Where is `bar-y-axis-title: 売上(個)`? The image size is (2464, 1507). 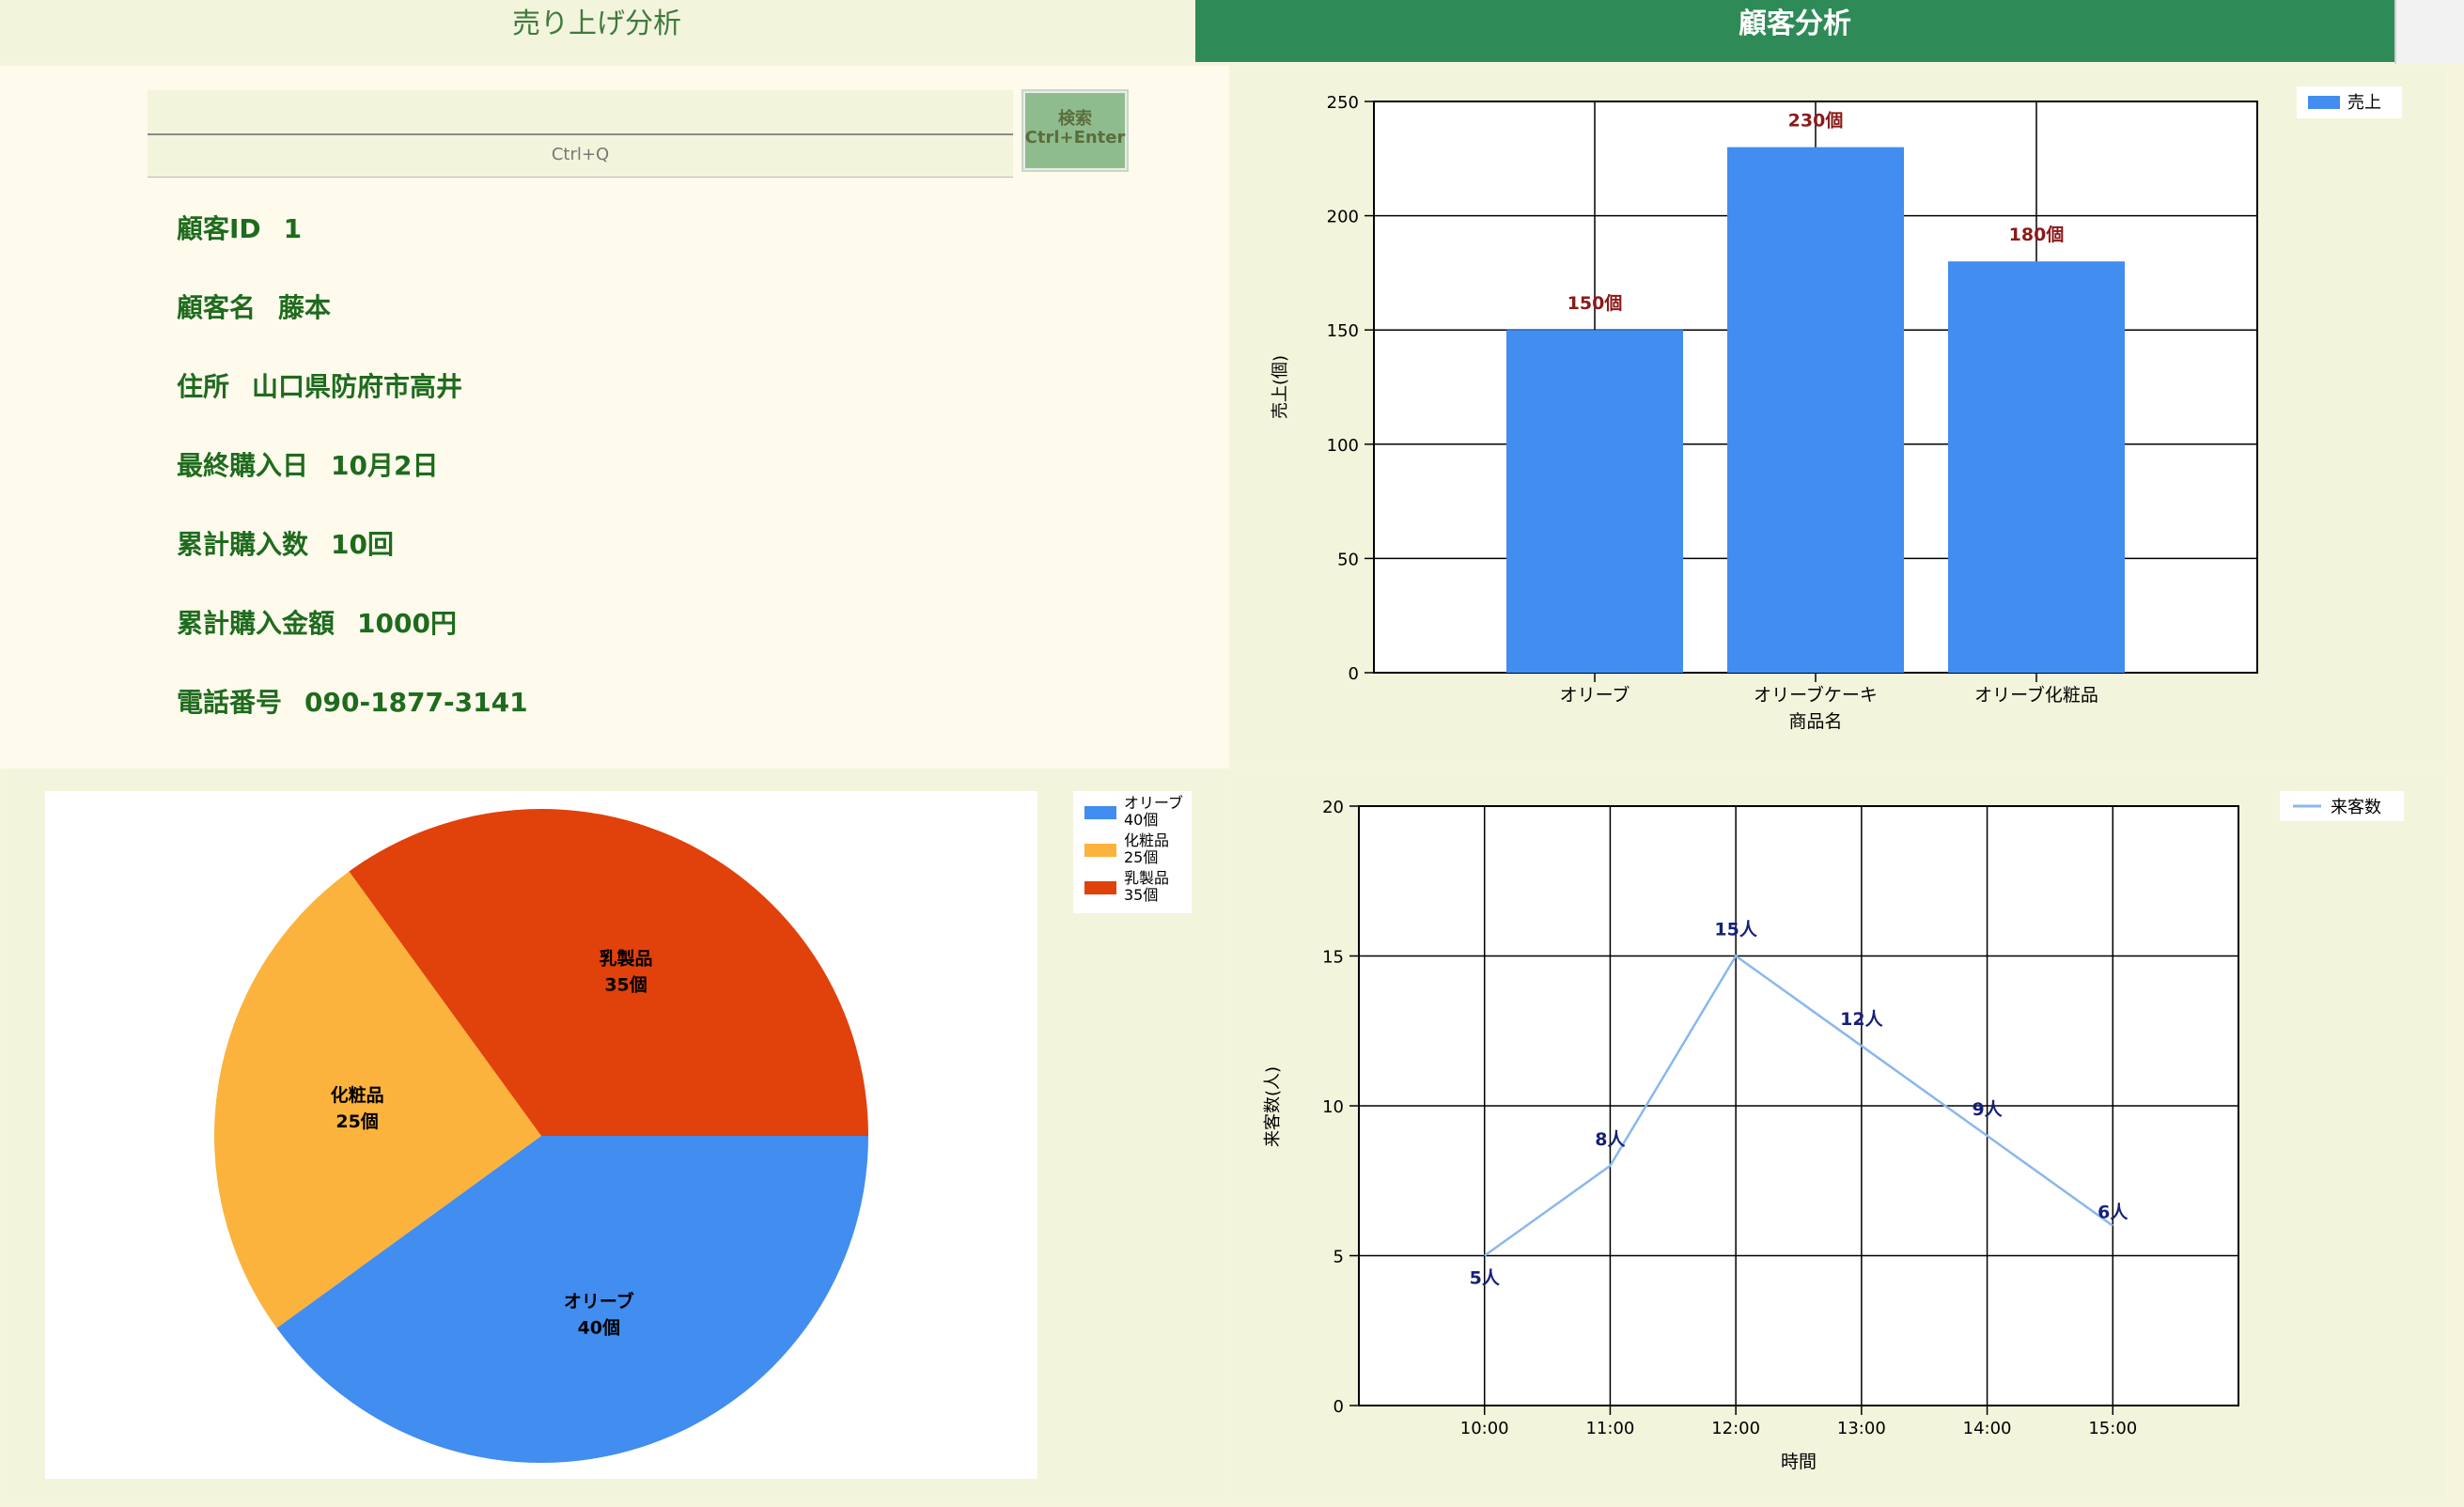 bar-y-axis-title: 売上(個) is located at coordinates (1280, 387).